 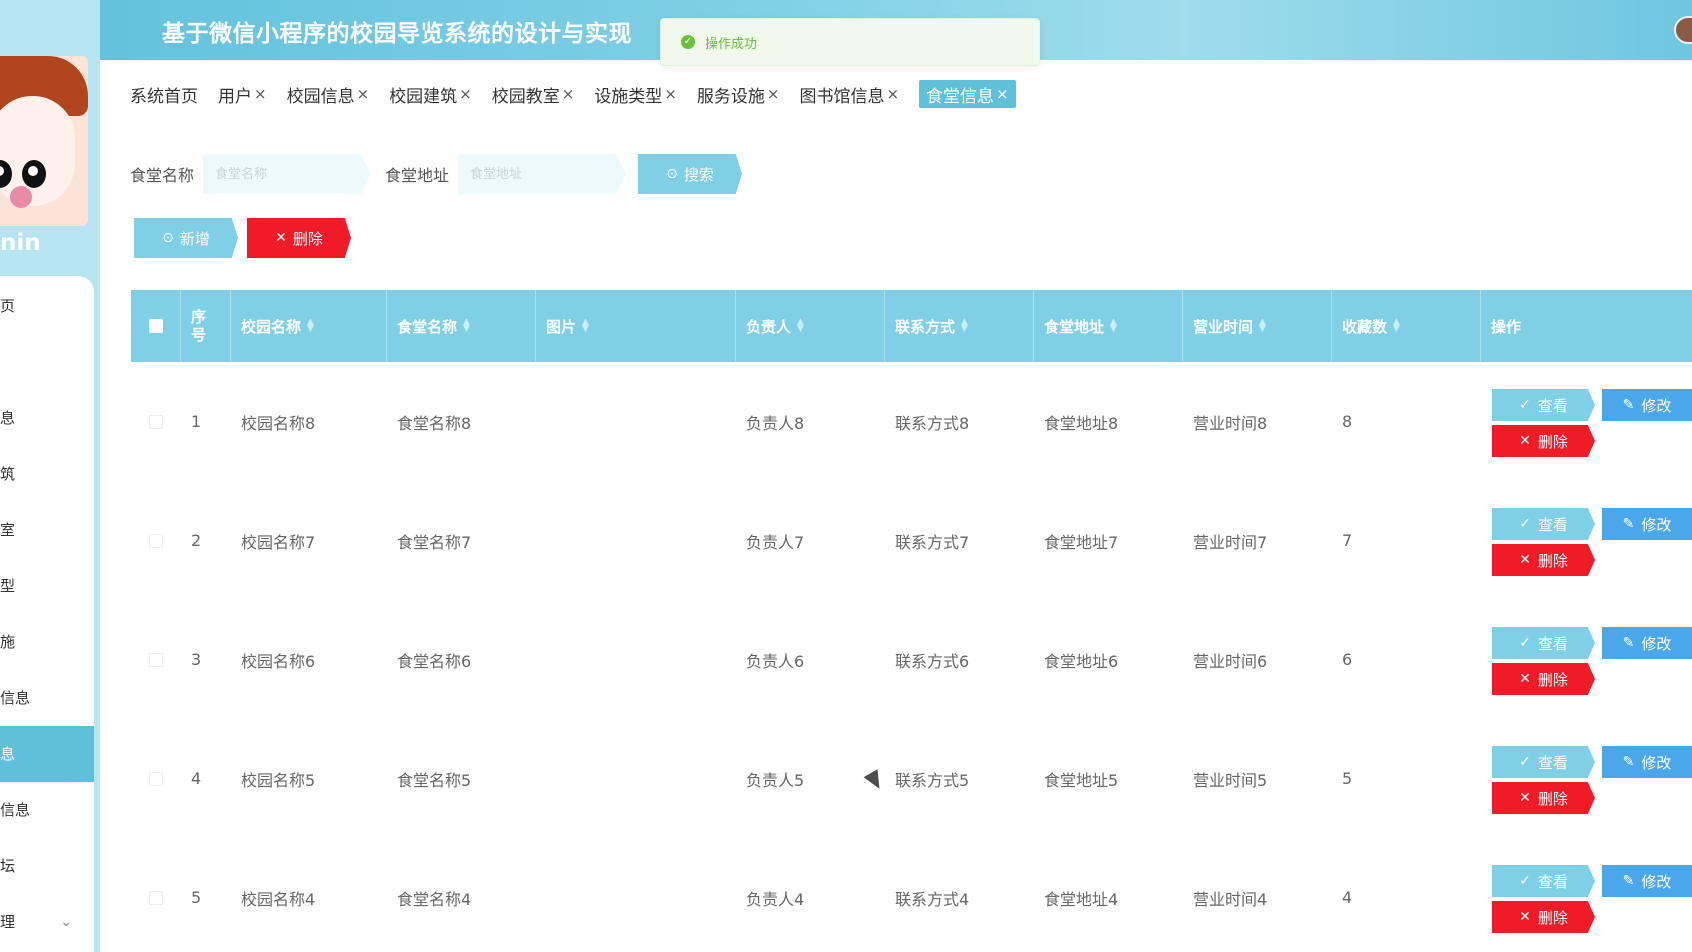 I want to click on batch-delete-button-label: 删除, so click(x=307, y=238).